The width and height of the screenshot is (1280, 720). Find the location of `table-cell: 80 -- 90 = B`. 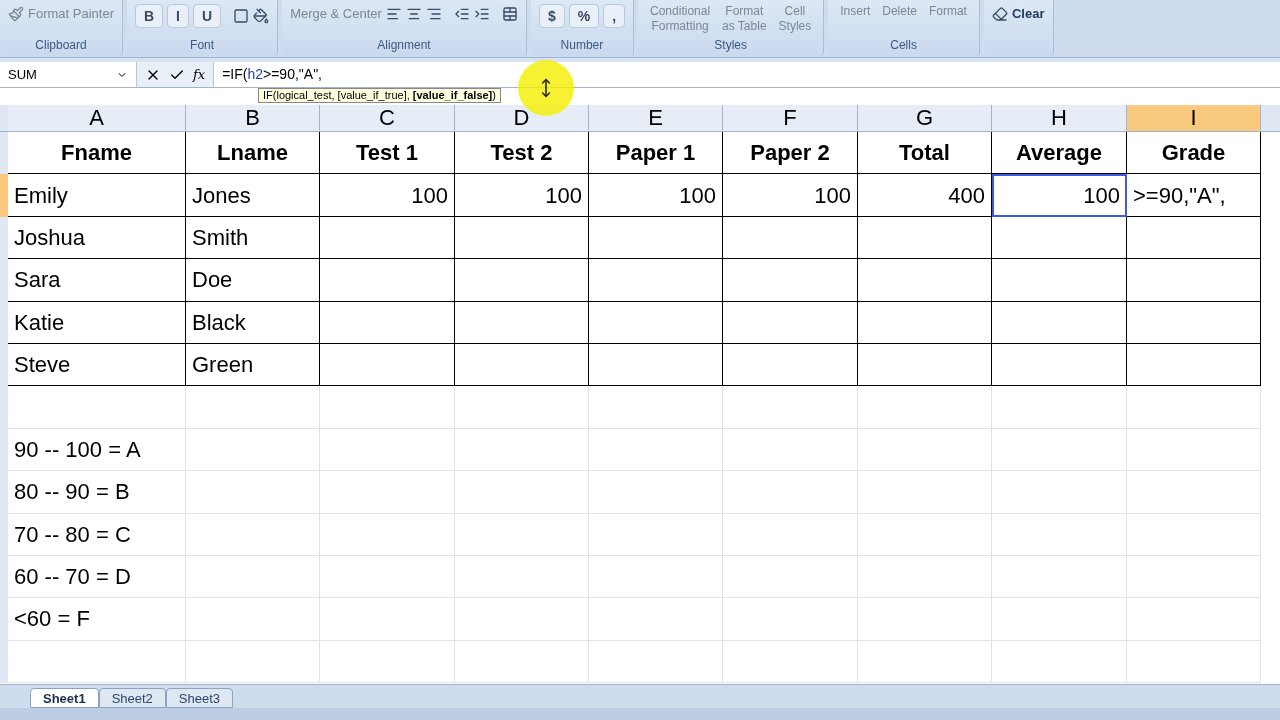

table-cell: 80 -- 90 = B is located at coordinates (97, 492).